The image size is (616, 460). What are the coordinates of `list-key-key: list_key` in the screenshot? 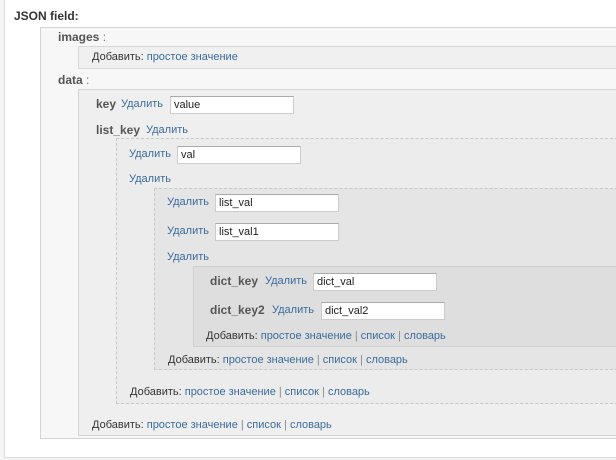 It's located at (118, 130).